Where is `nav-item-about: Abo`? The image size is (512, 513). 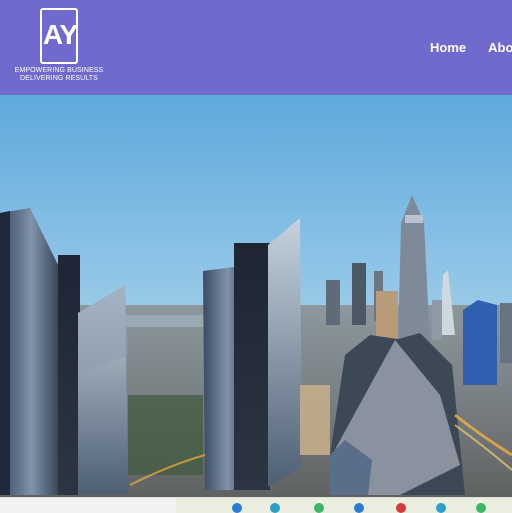 nav-item-about: Abo is located at coordinates (500, 47).